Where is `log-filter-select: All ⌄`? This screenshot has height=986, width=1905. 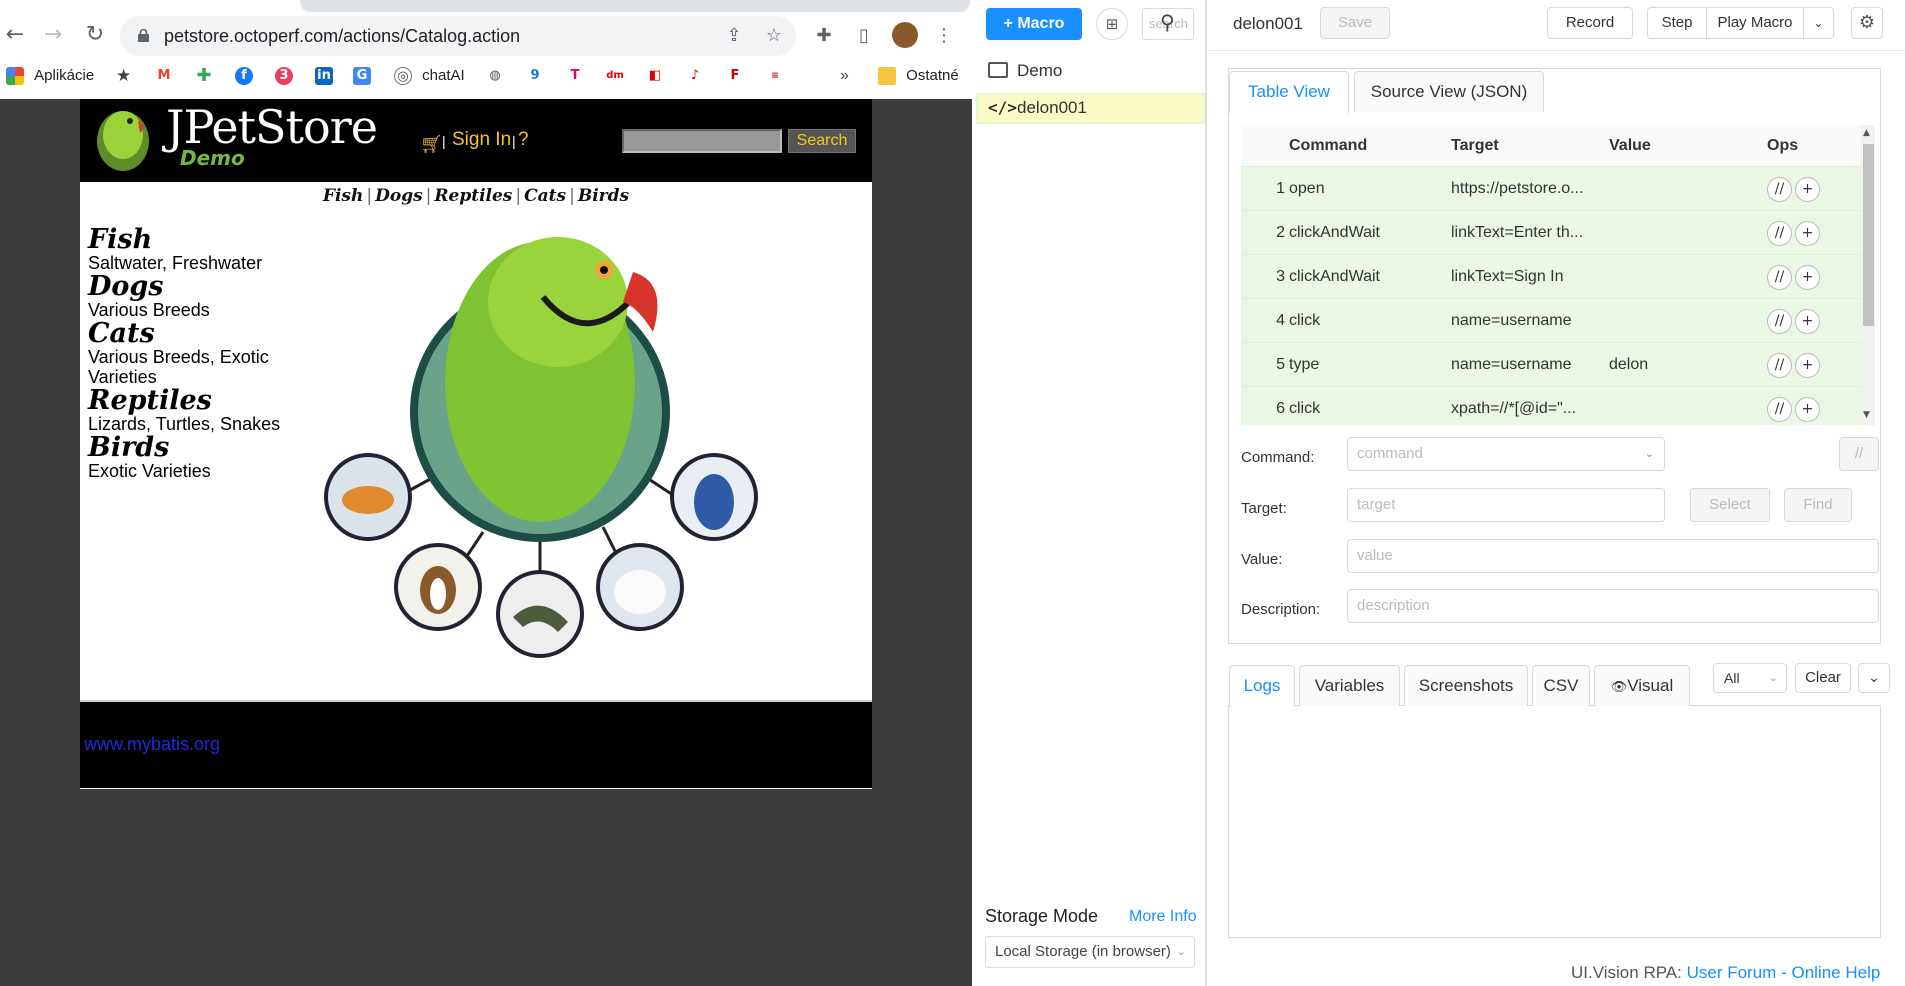 log-filter-select: All ⌄ is located at coordinates (1750, 678).